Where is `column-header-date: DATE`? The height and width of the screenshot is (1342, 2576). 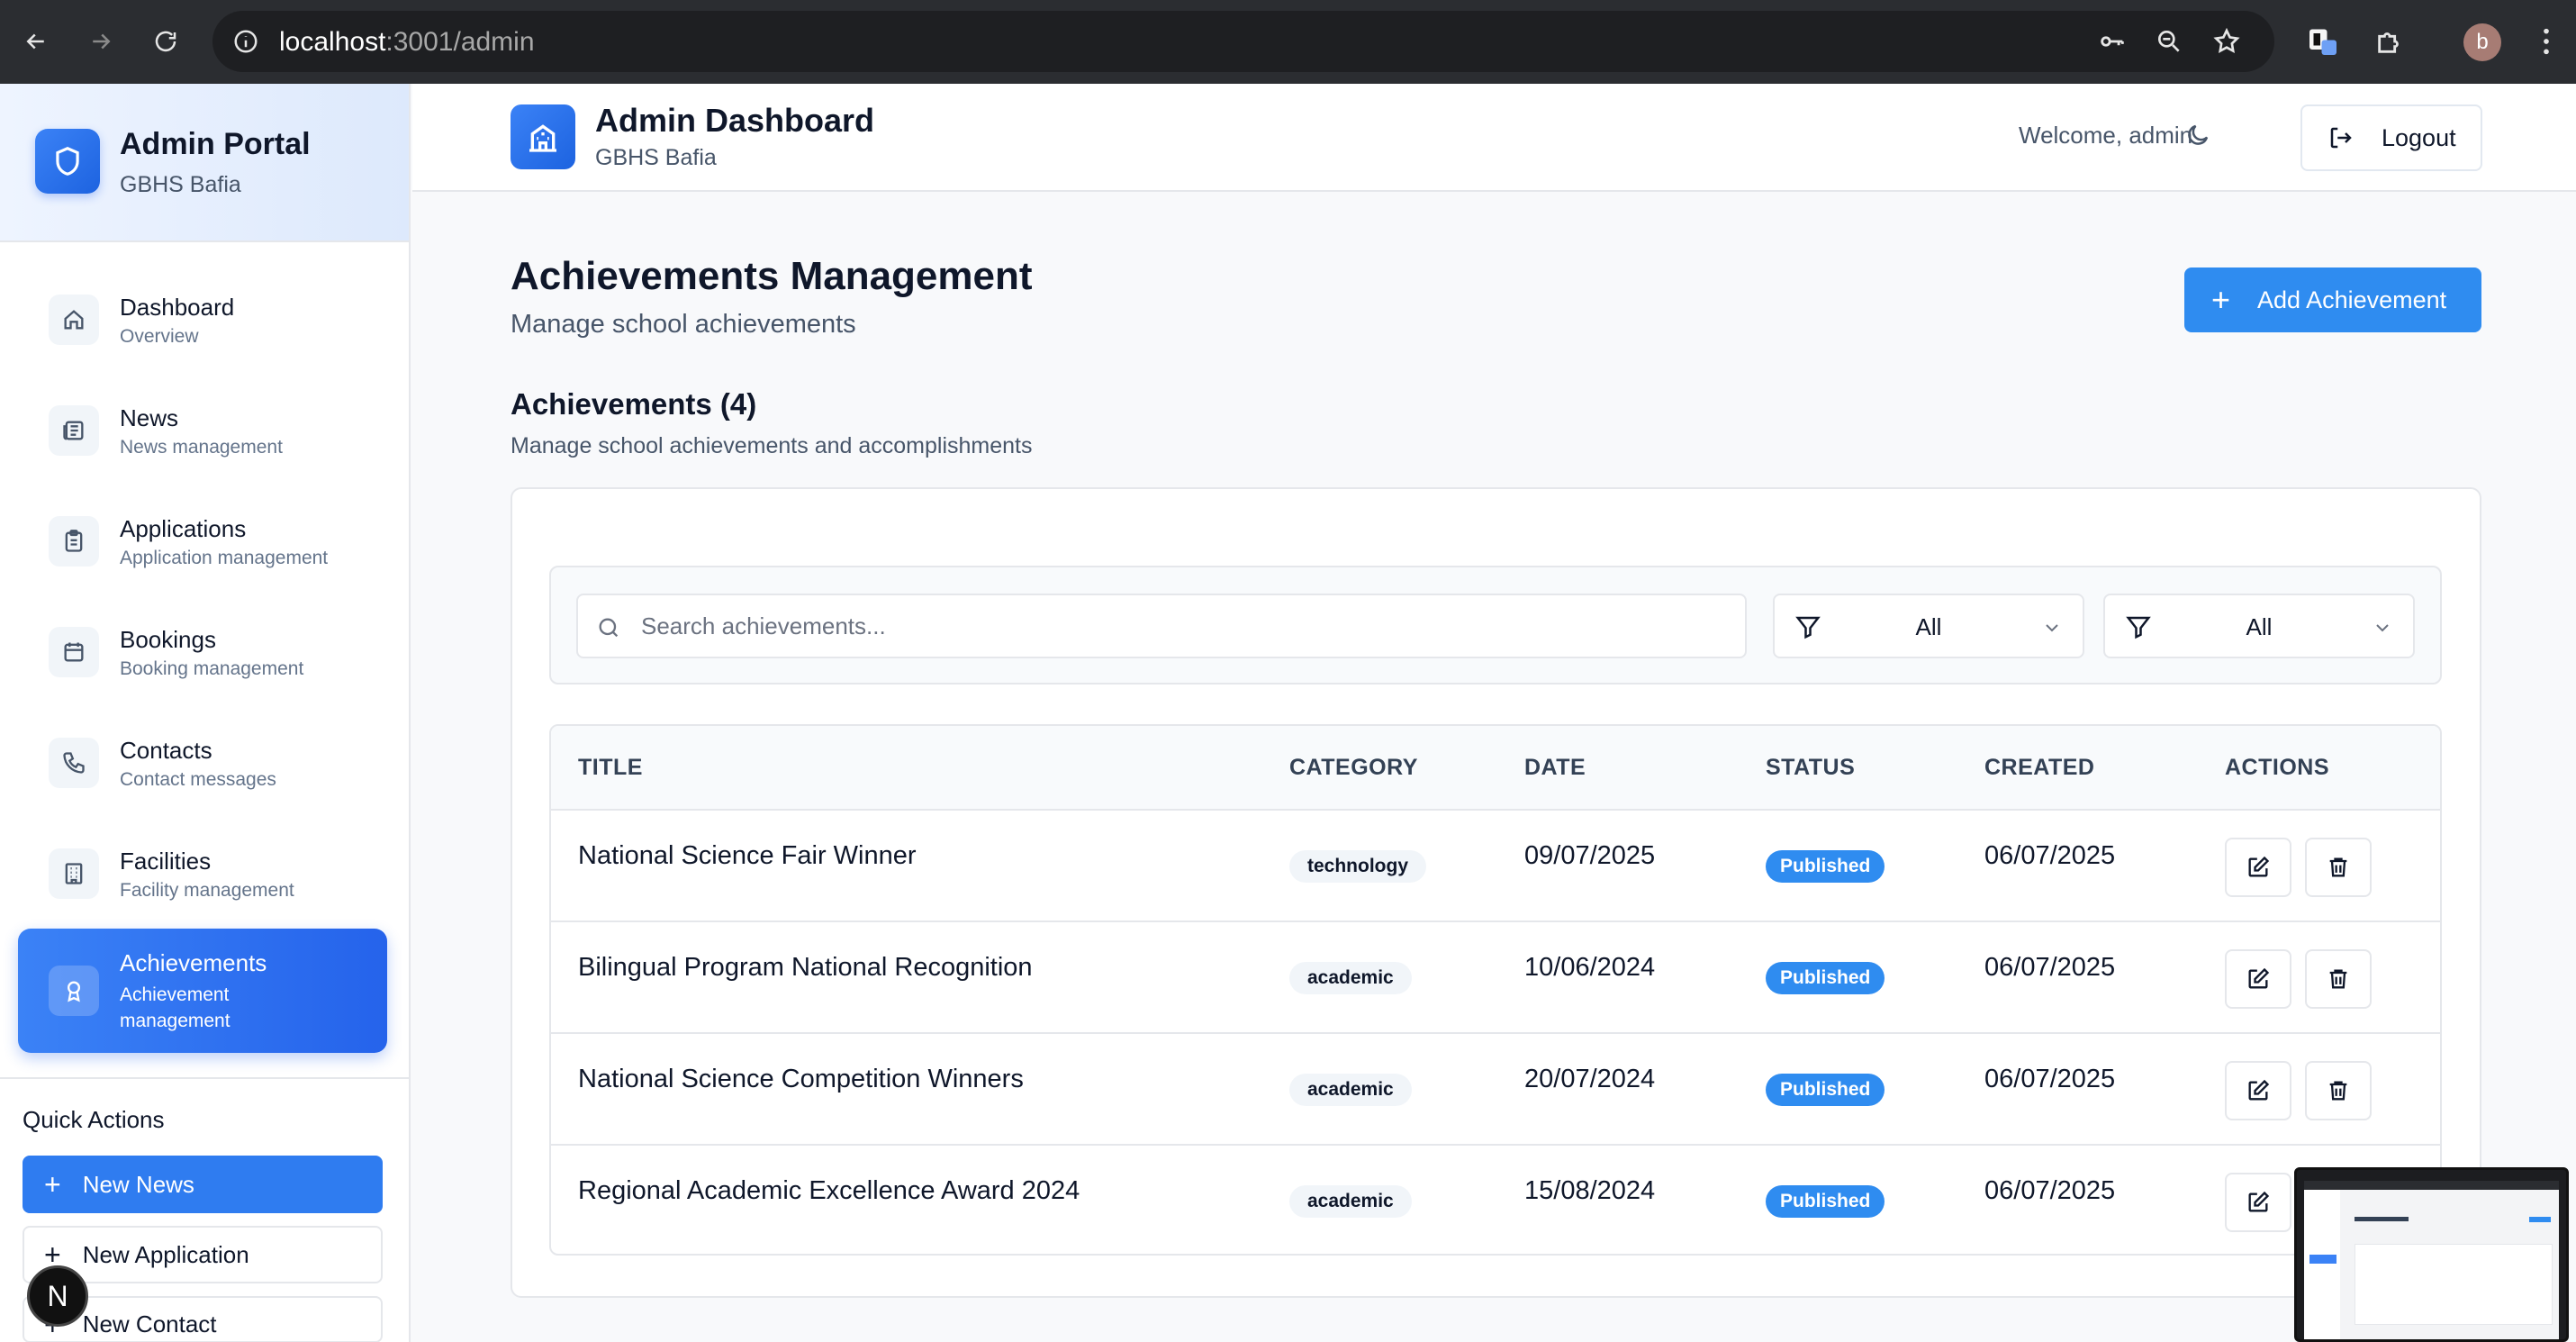 column-header-date: DATE is located at coordinates (1555, 768).